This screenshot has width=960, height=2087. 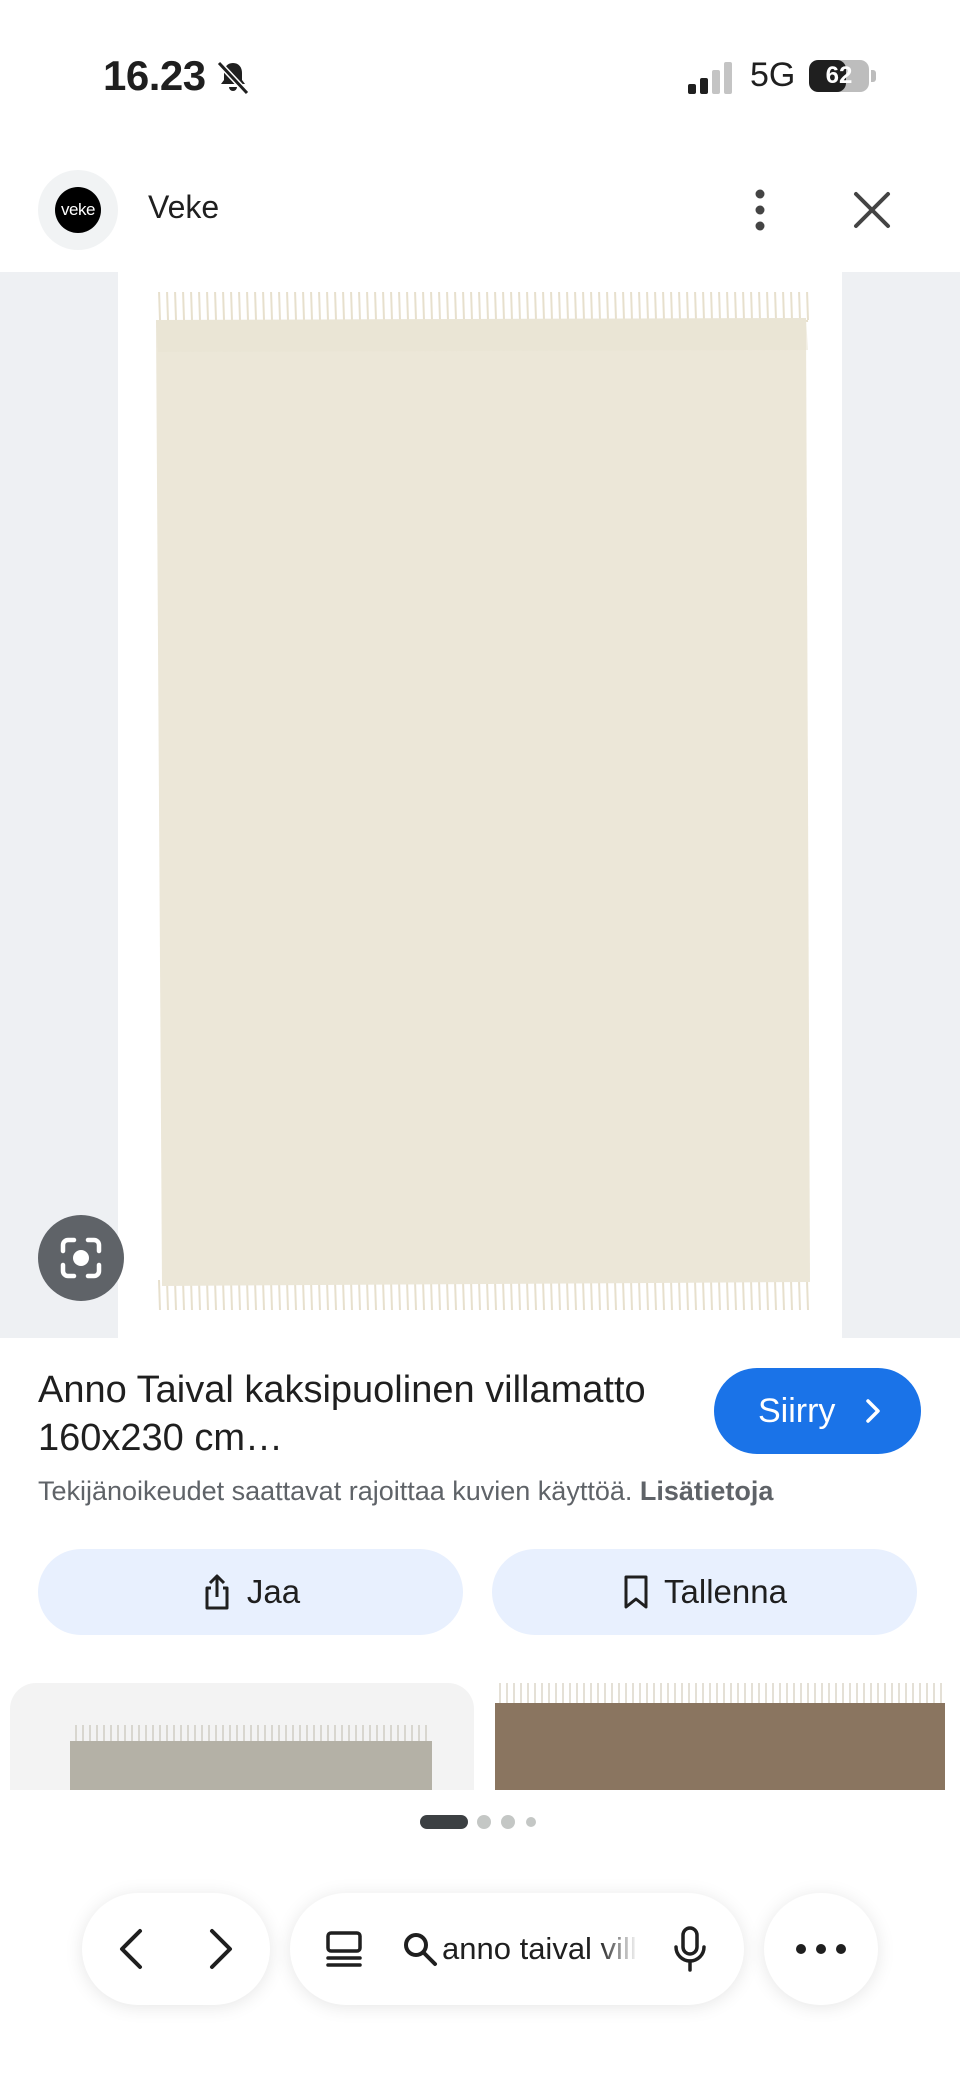 I want to click on more-horiz-icon, so click(x=821, y=1949).